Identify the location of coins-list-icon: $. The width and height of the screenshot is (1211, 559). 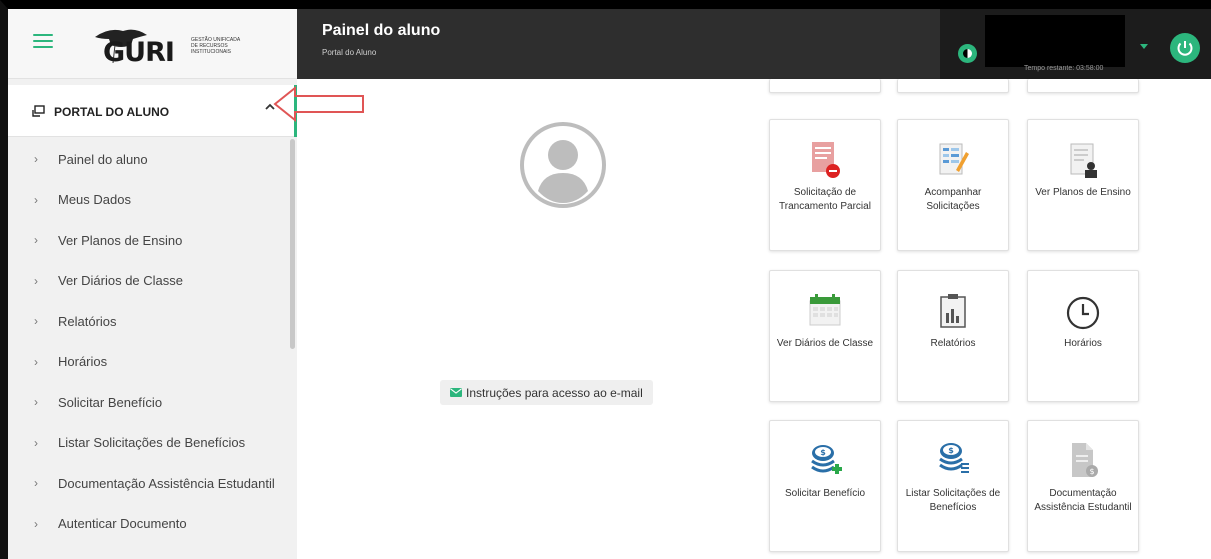
(954, 458).